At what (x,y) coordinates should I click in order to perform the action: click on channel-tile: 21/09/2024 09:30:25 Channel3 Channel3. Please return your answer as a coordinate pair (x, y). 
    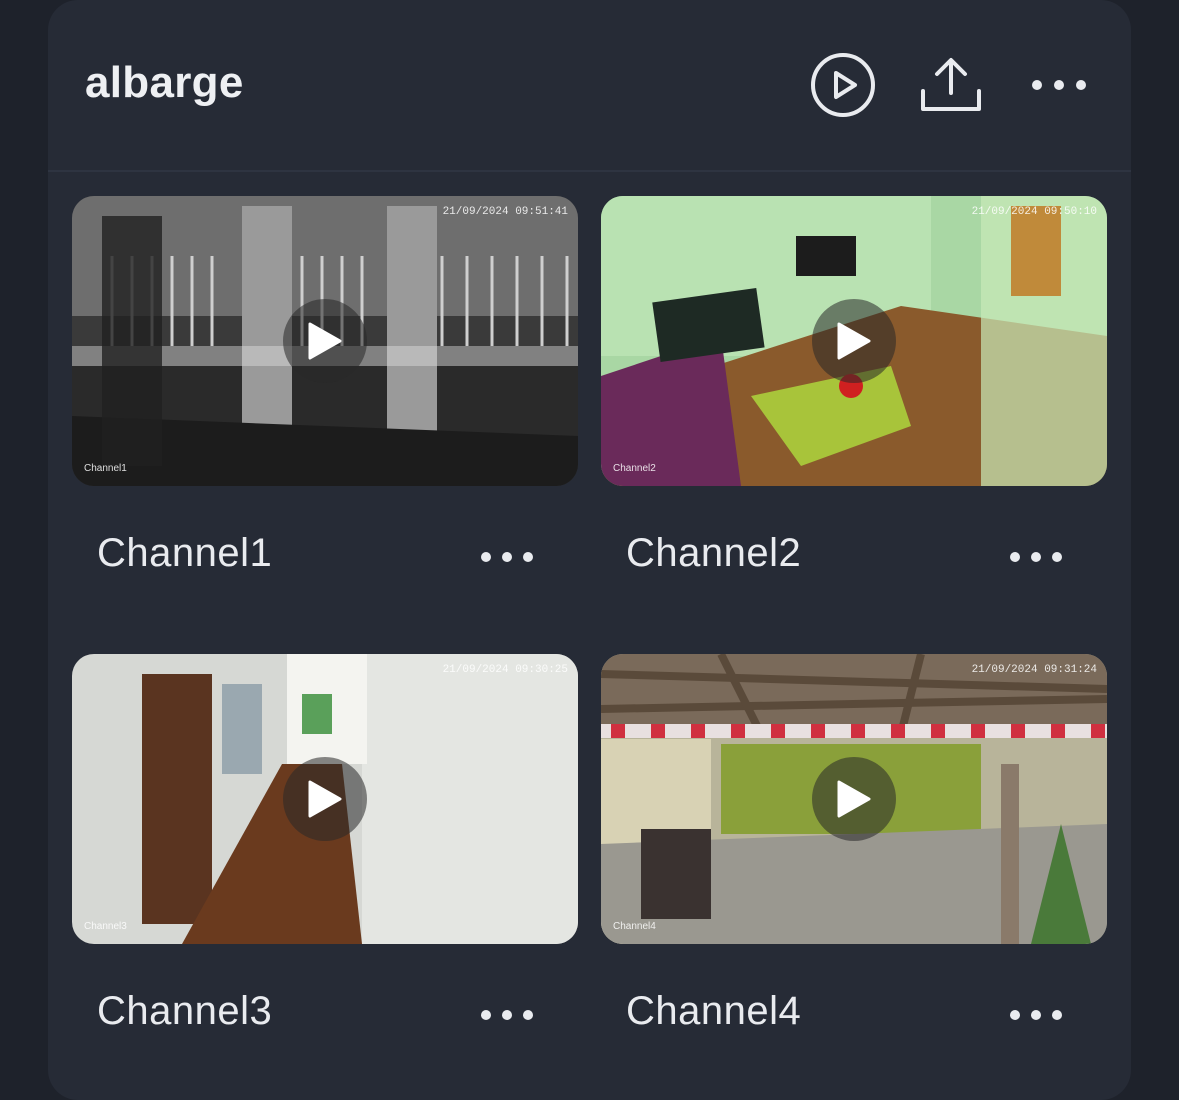
    Looking at the image, I should click on (325, 843).